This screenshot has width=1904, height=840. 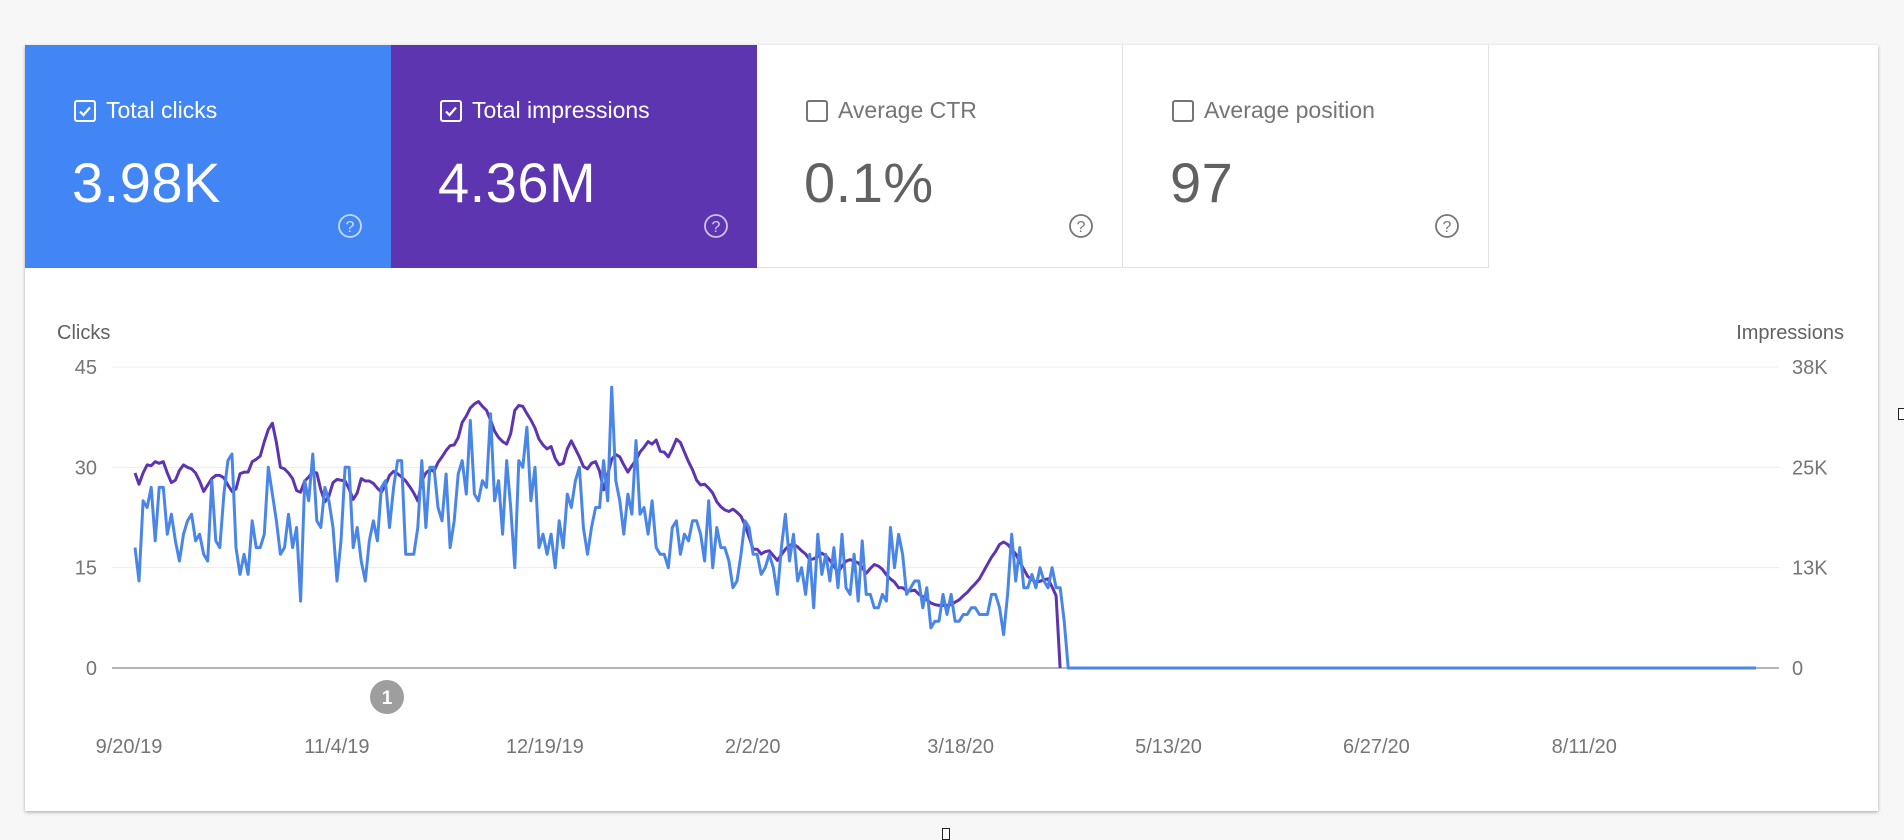 What do you see at coordinates (907, 110) in the screenshot?
I see `metric-label: Average CTR` at bounding box center [907, 110].